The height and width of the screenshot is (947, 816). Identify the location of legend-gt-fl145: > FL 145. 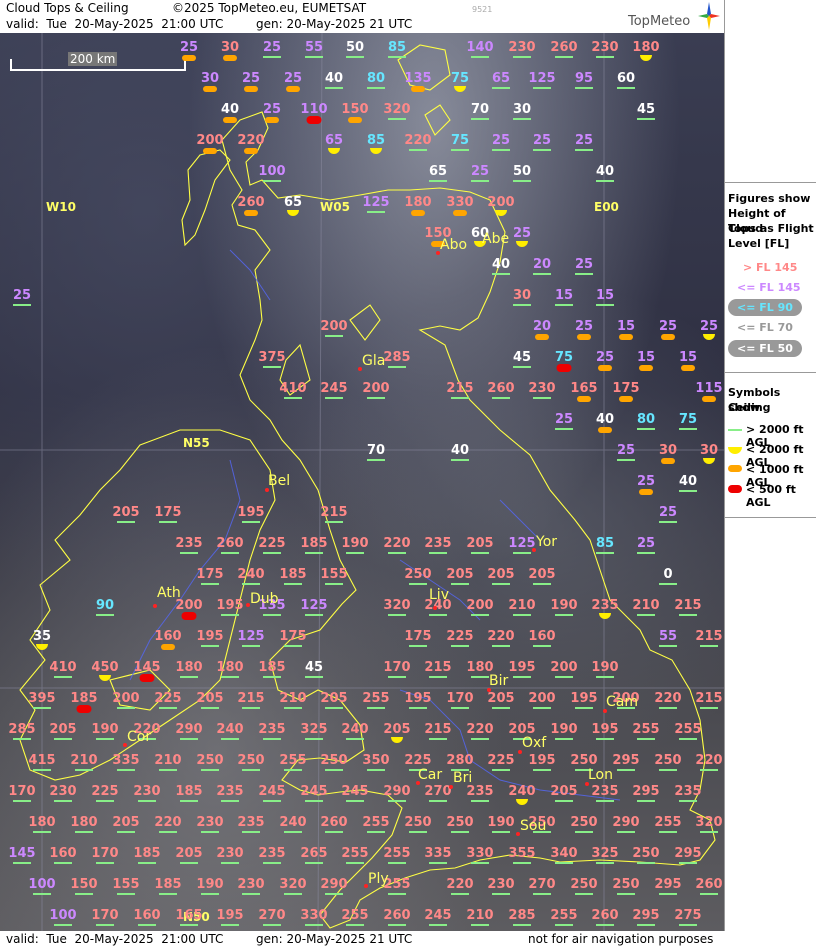
(770, 267).